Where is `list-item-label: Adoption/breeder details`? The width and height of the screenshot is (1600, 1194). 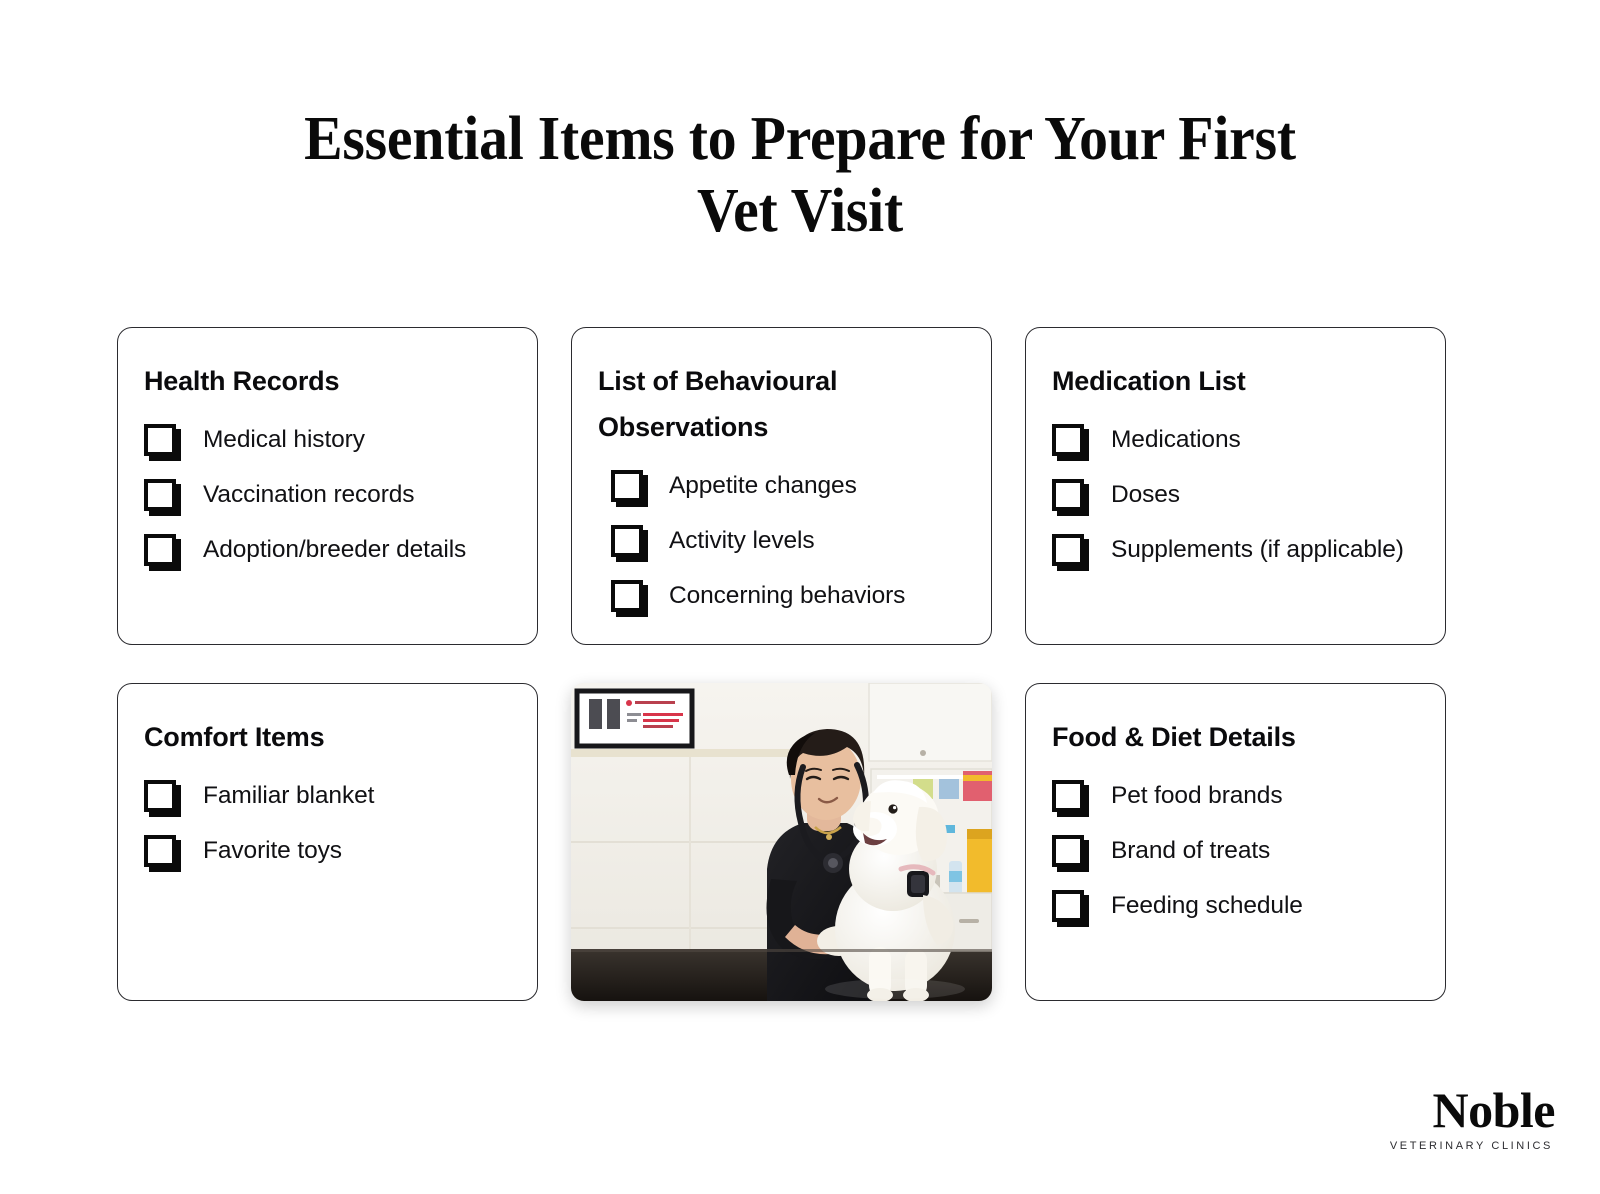
list-item-label: Adoption/breeder details is located at coordinates (335, 549).